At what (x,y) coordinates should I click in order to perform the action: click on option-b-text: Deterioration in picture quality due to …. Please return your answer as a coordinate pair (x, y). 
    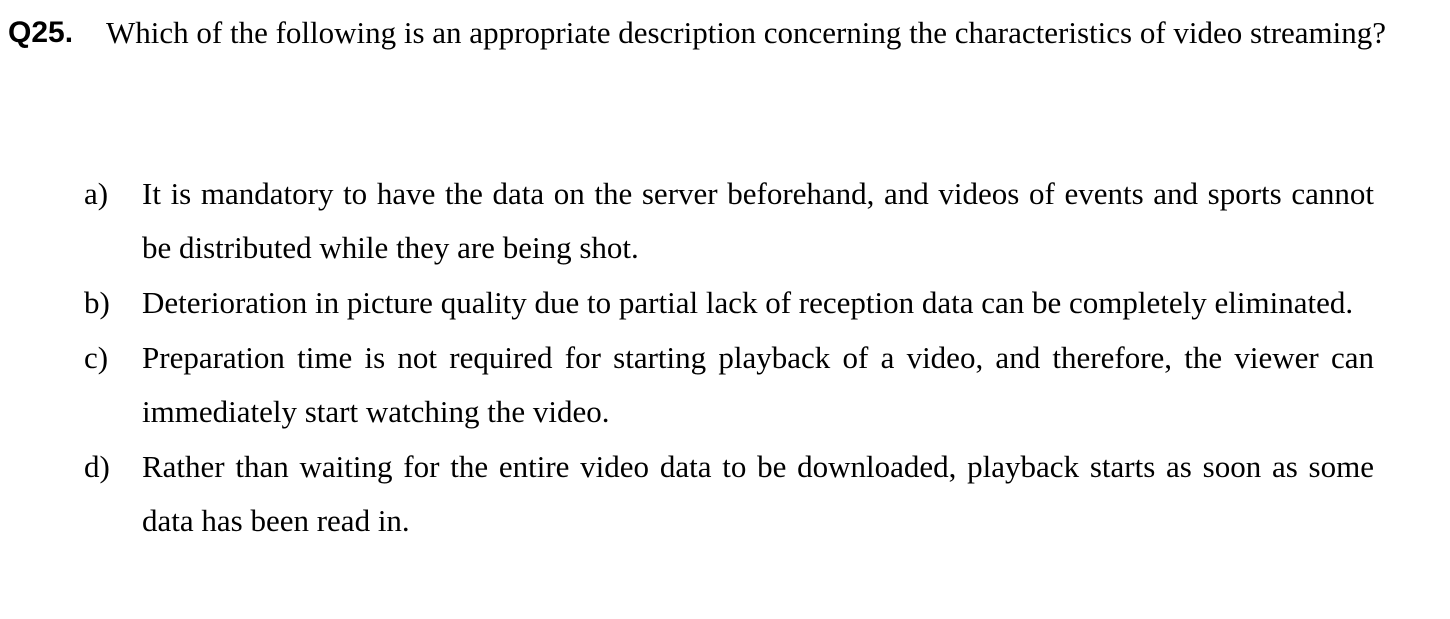
    Looking at the image, I should click on (748, 302).